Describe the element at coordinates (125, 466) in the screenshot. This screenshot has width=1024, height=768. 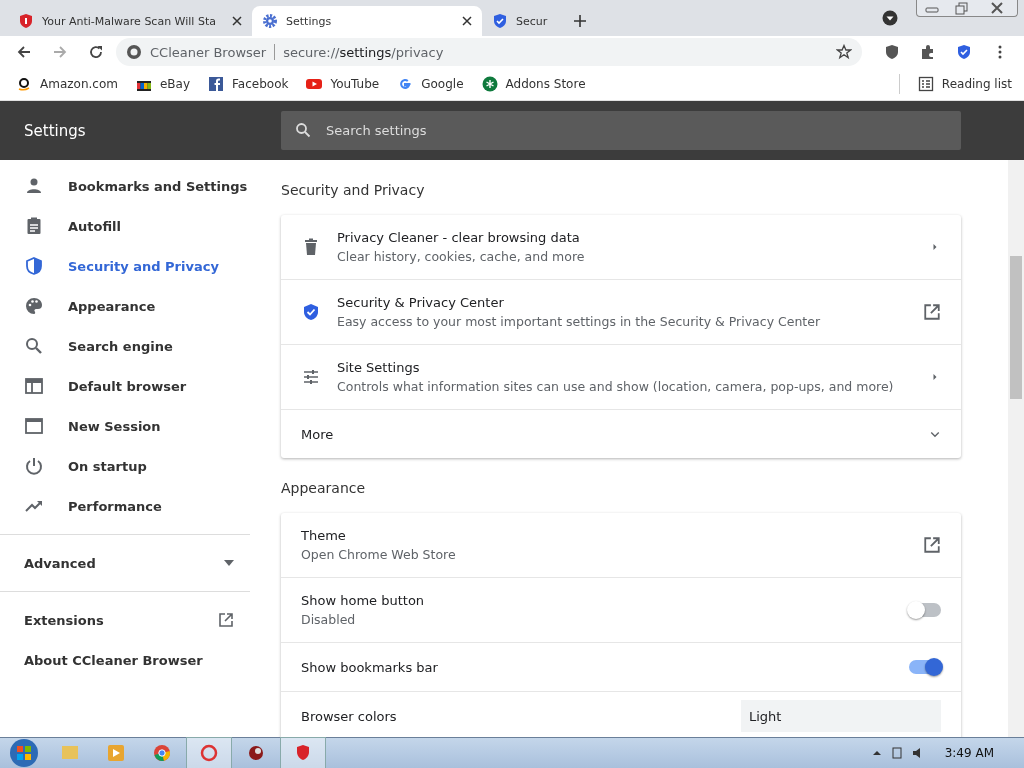
I see `sidebar-item: On startup` at that location.